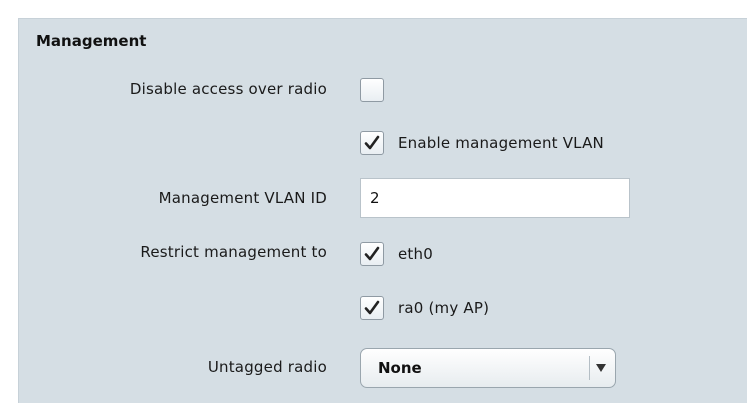 The image size is (747, 403). I want to click on chevron-down-icon, so click(601, 368).